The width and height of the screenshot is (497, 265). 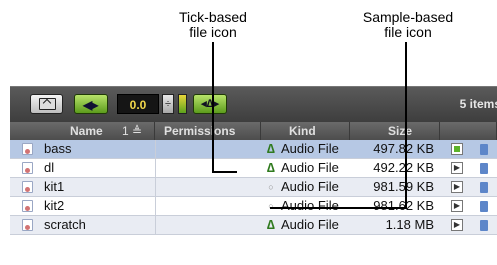 I want to click on sample-callout-leader-vertical, so click(x=406, y=125).